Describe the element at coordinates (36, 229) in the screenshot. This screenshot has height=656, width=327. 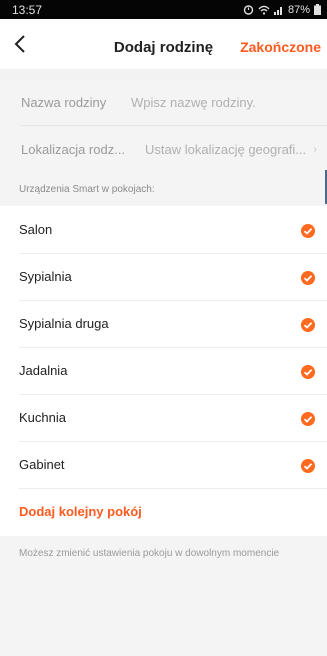
I see `room-name: Salon` at that location.